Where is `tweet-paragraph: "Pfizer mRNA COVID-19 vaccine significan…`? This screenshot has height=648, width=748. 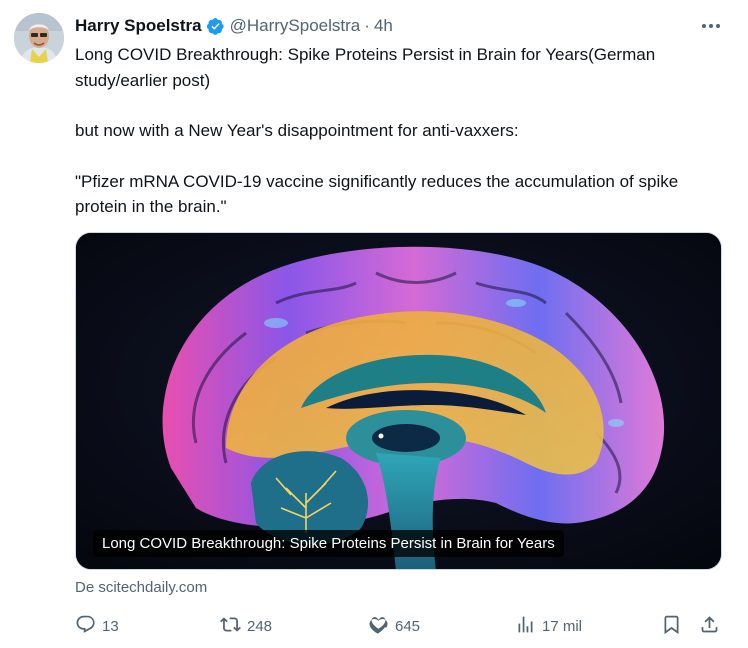
tweet-paragraph: "Pfizer mRNA COVID-19 vaccine significan… is located at coordinates (379, 194).